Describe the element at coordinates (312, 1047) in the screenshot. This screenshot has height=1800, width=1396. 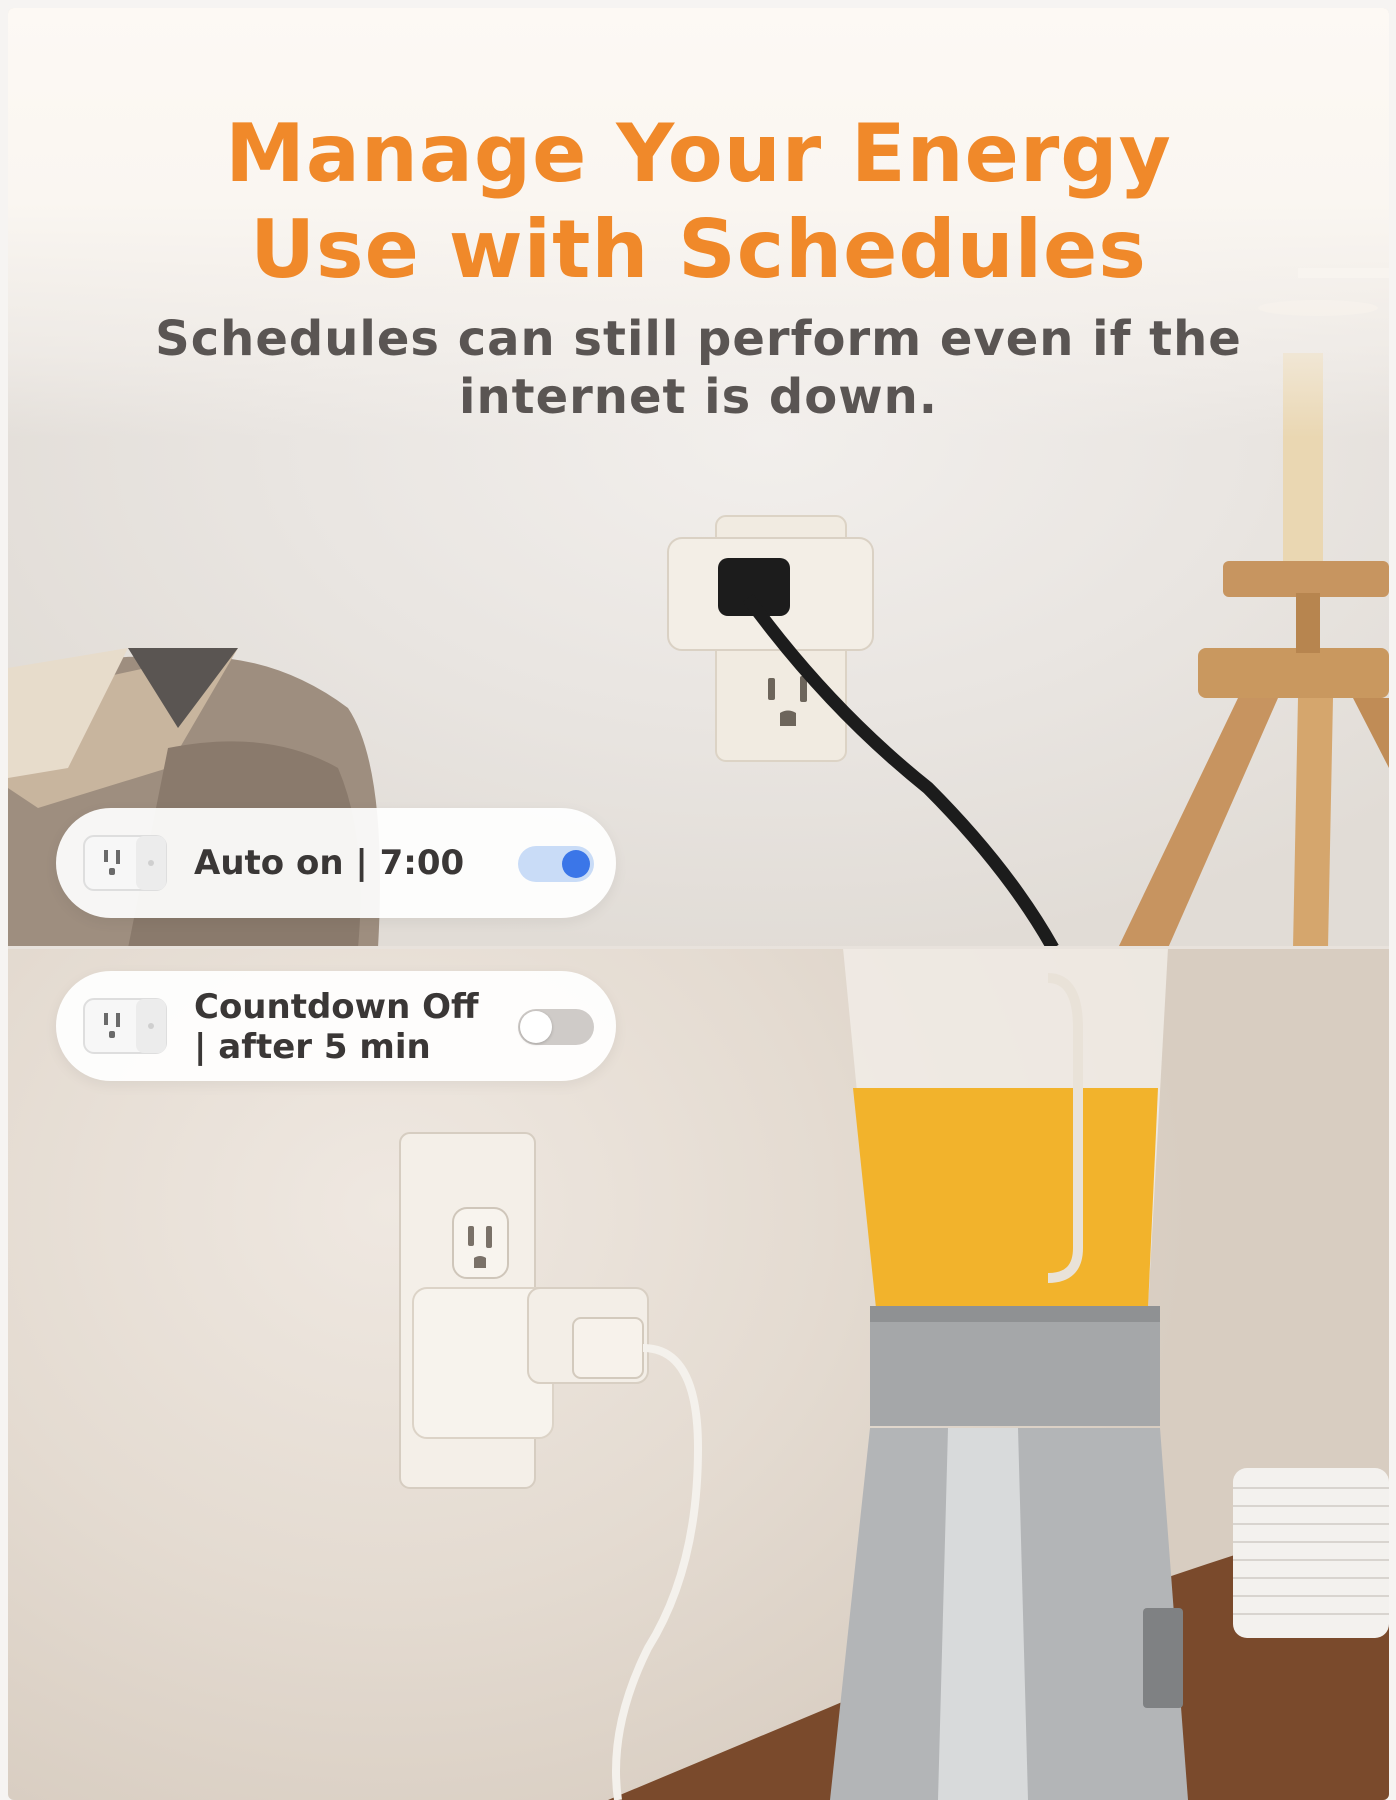
I see `countdown-off-label-line-2: | after 5 min` at that location.